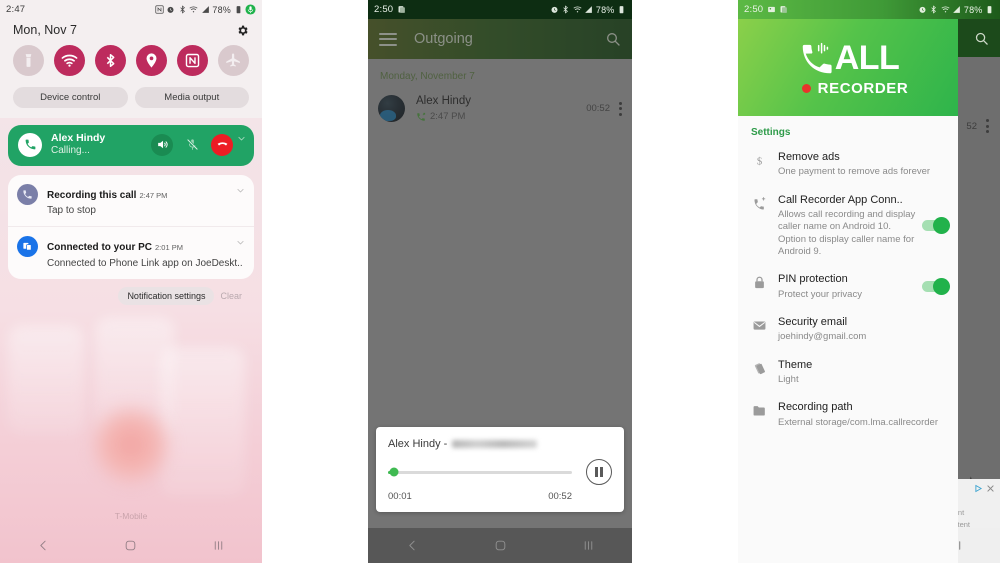  I want to click on battery-icon, so click(238, 10).